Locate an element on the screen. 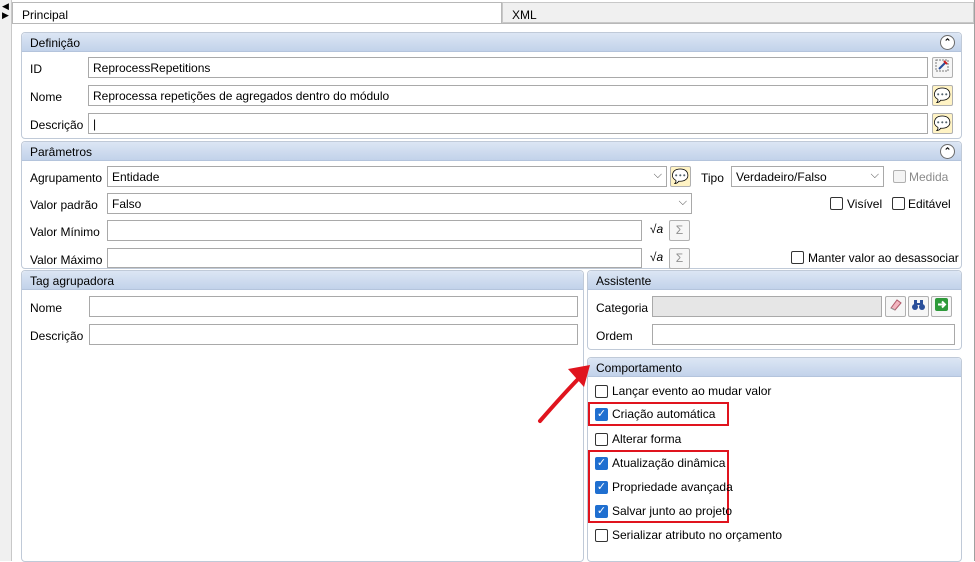 This screenshot has width=975, height=562. tag-agrupadora-header: Tag agrupadora is located at coordinates (302, 280).